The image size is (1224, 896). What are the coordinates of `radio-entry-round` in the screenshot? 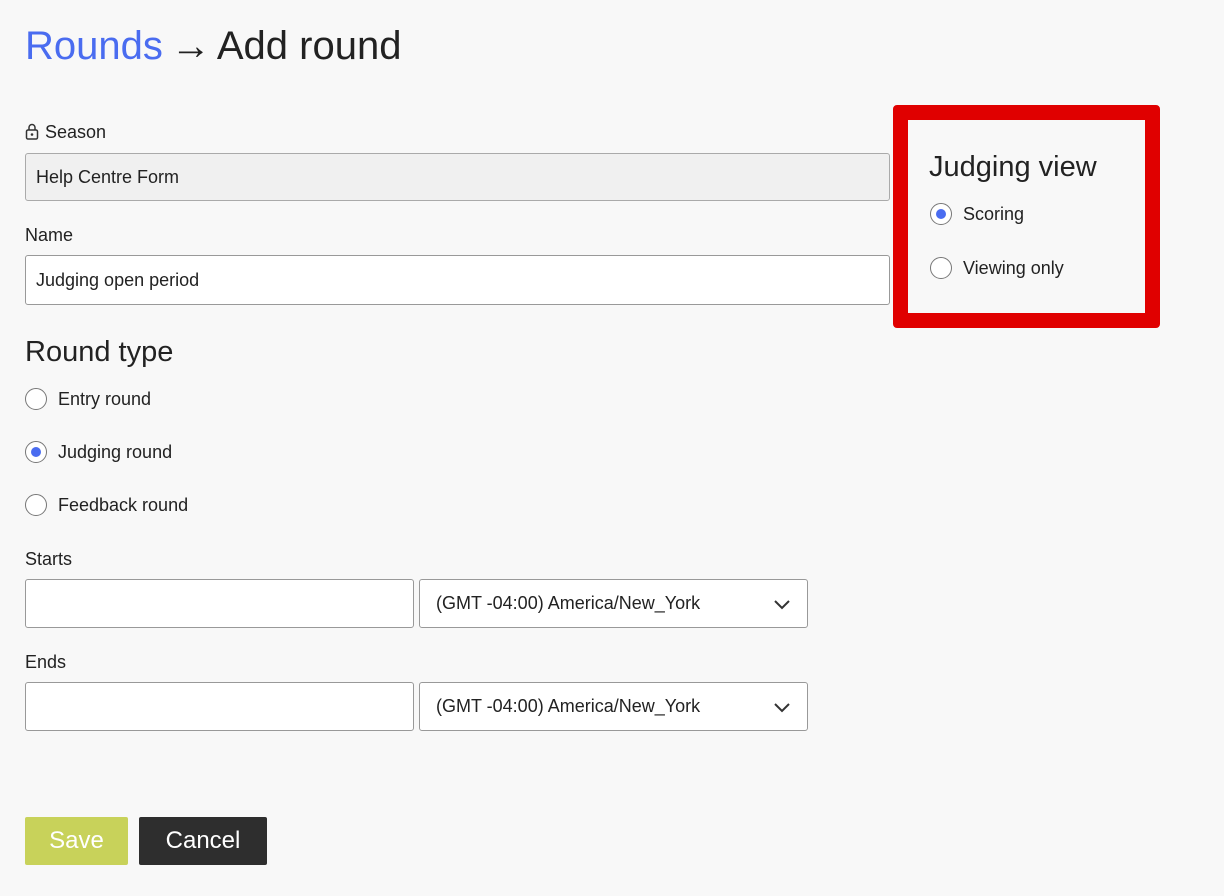 It's located at (36, 399).